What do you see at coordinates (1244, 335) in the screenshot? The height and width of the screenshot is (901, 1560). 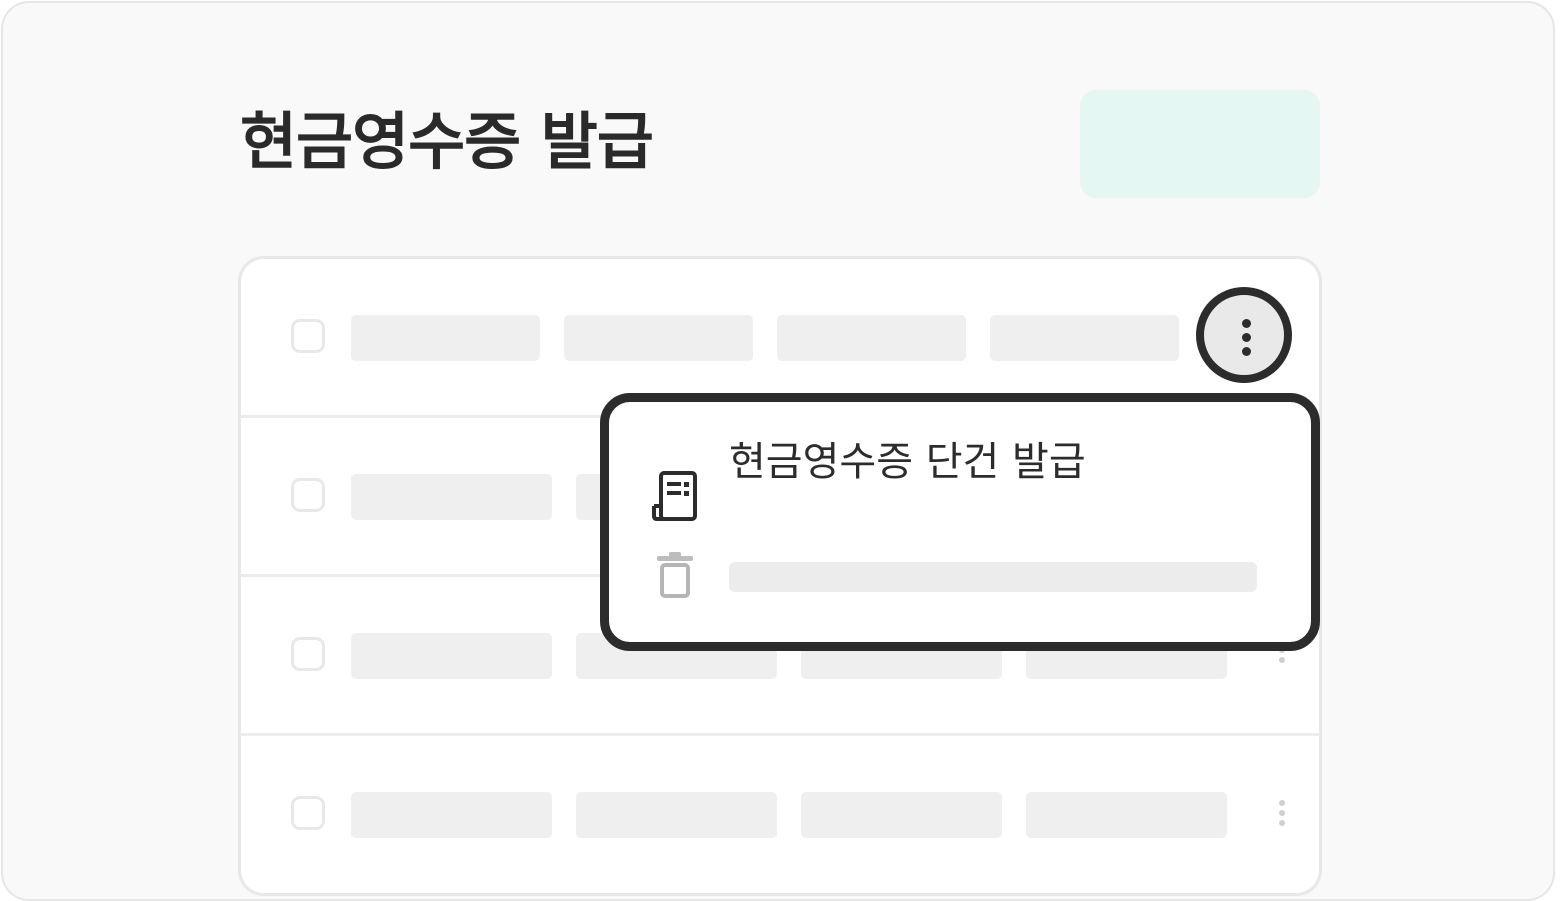 I see `more-options-button` at bounding box center [1244, 335].